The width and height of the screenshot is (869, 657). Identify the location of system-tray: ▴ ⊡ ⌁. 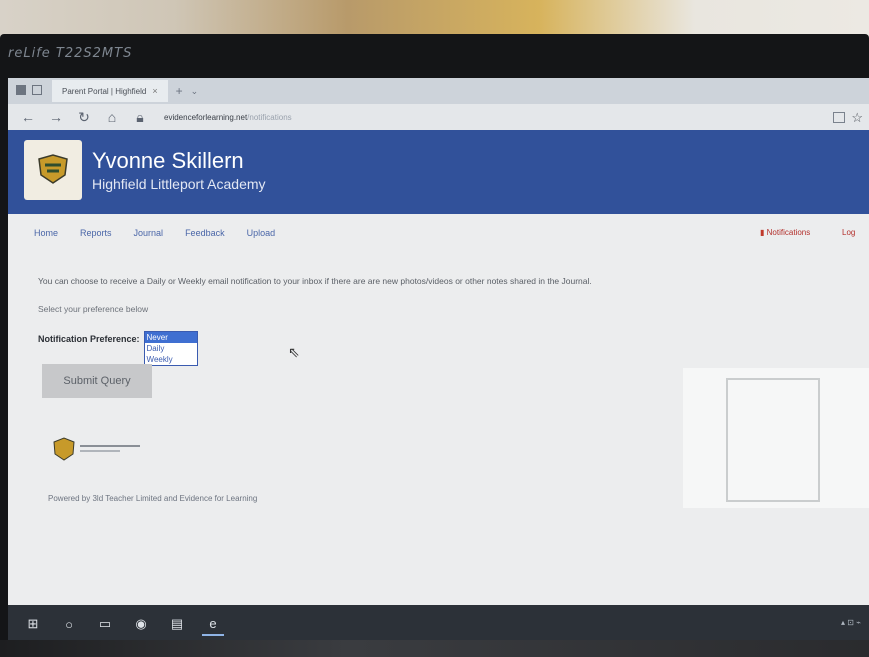
(851, 622).